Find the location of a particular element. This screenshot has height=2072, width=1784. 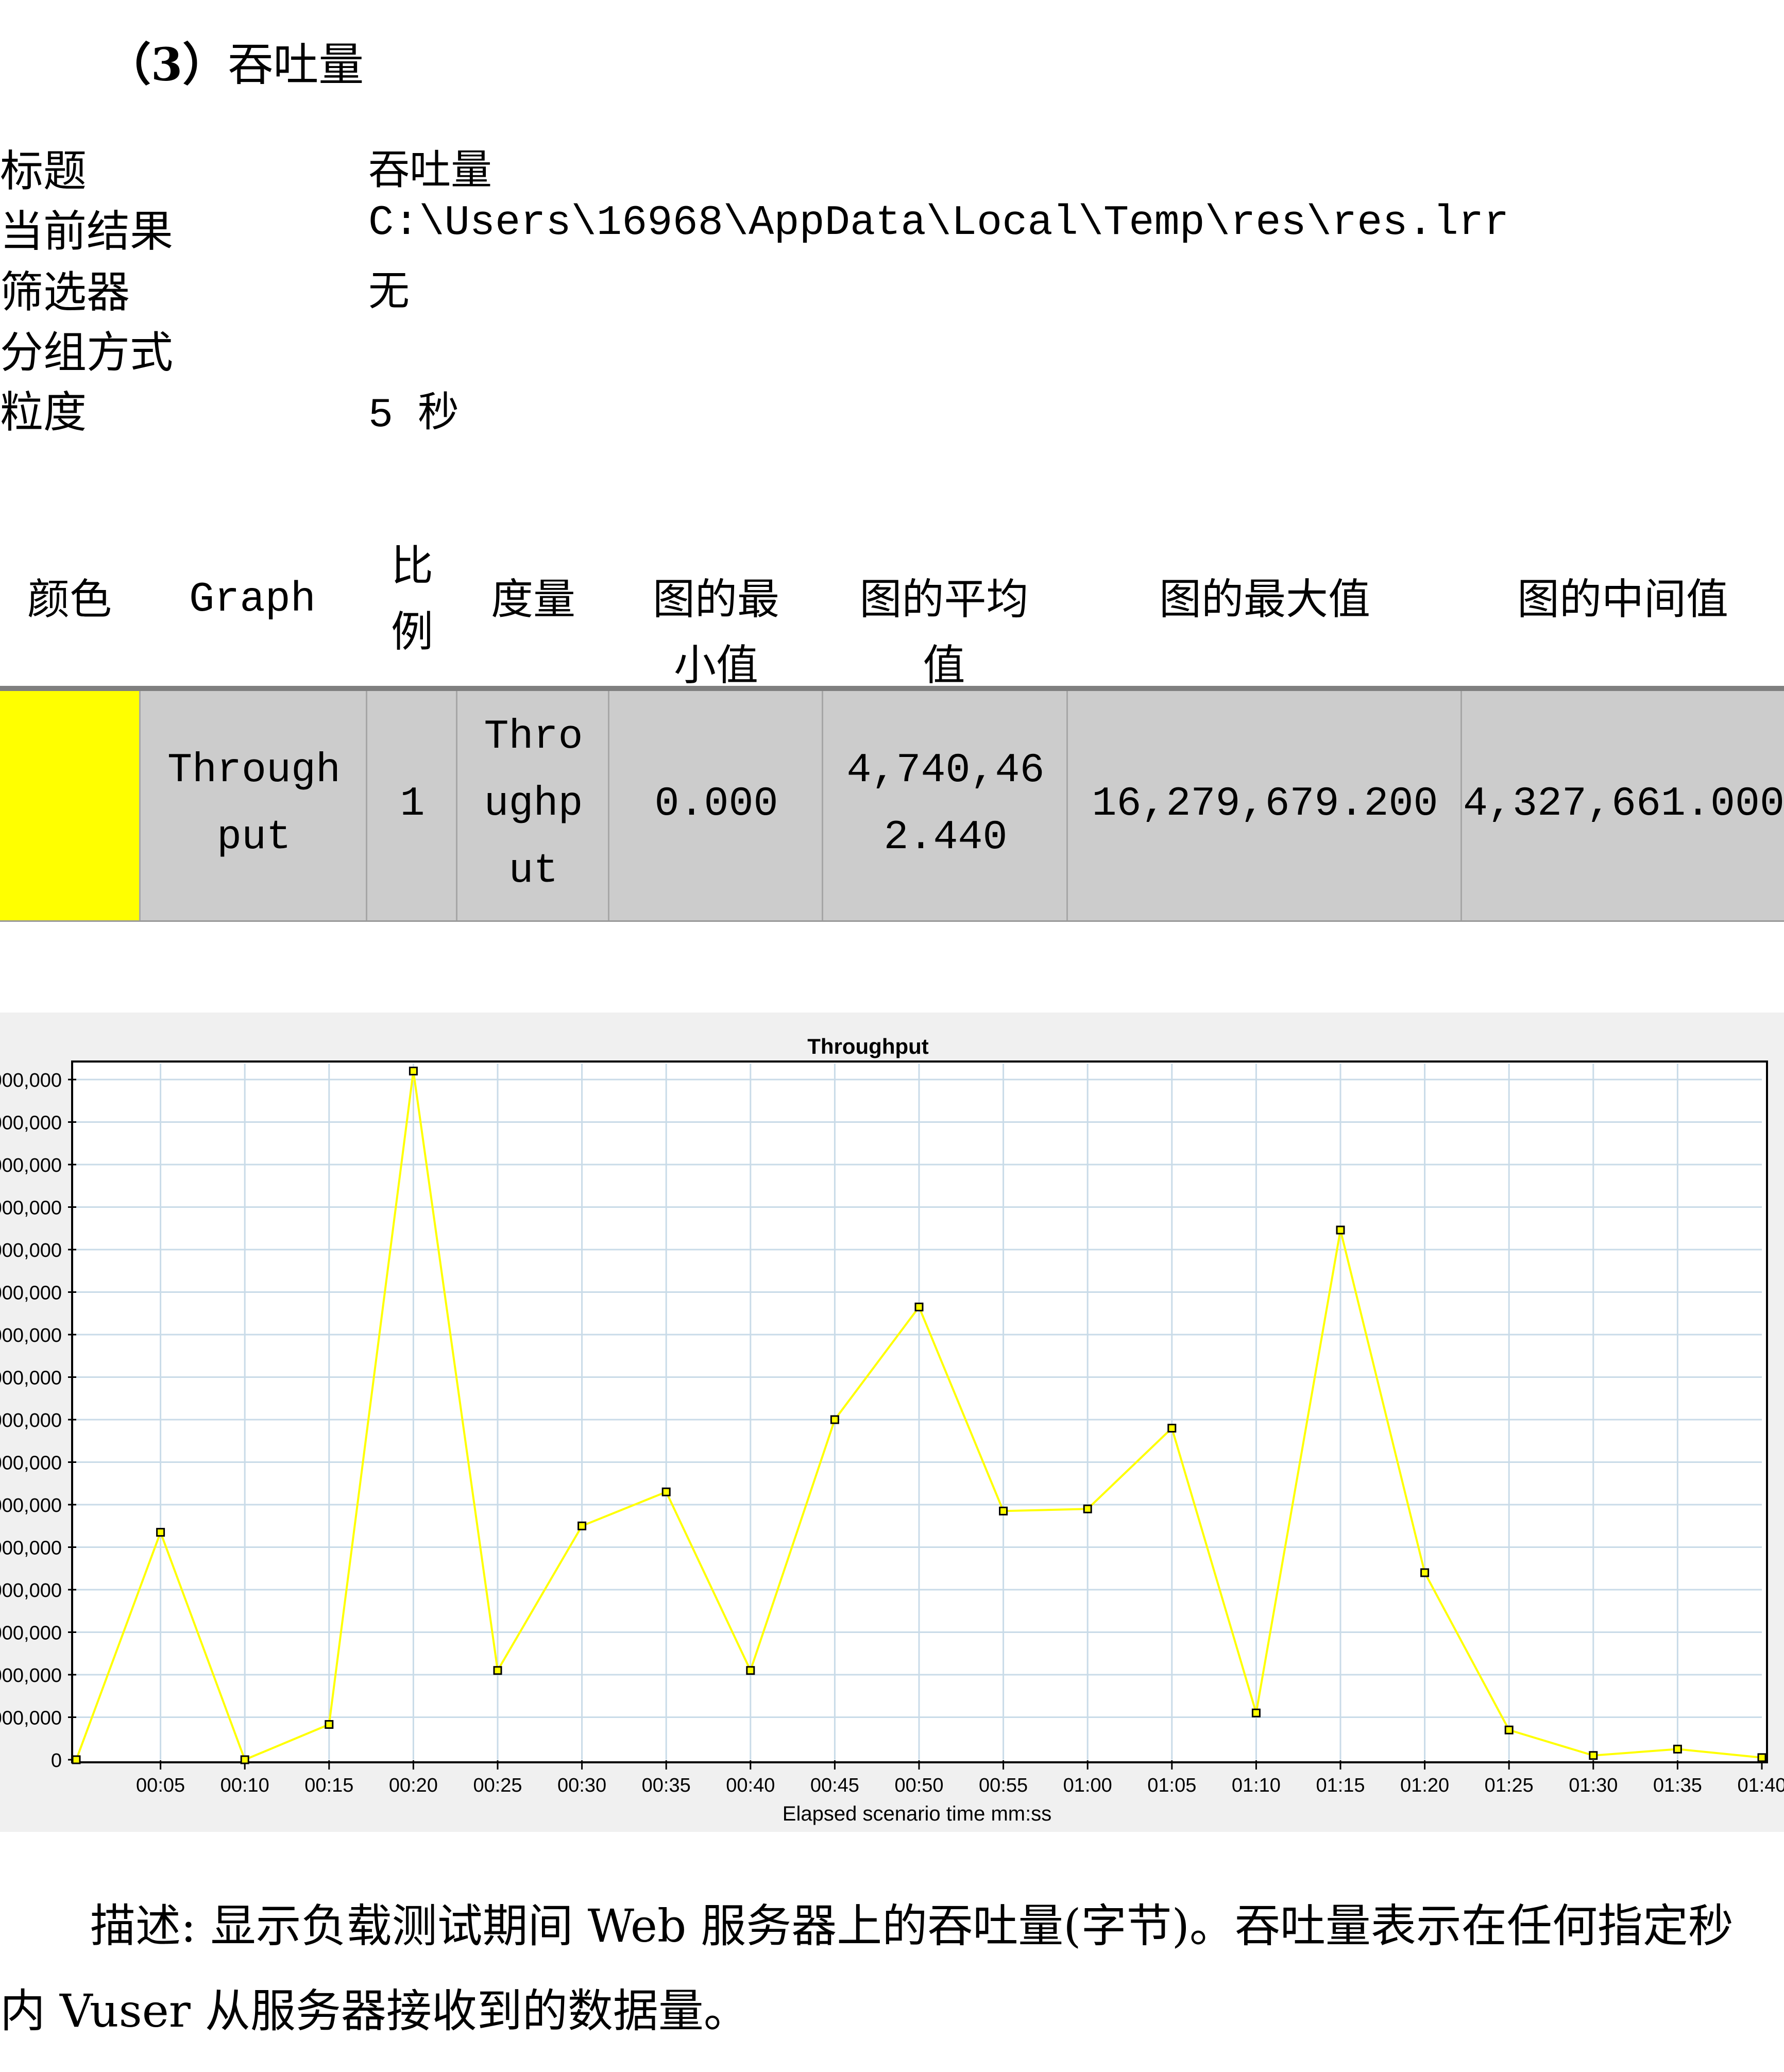

cell-max-value: 16,279,679.200 is located at coordinates (1265, 805).